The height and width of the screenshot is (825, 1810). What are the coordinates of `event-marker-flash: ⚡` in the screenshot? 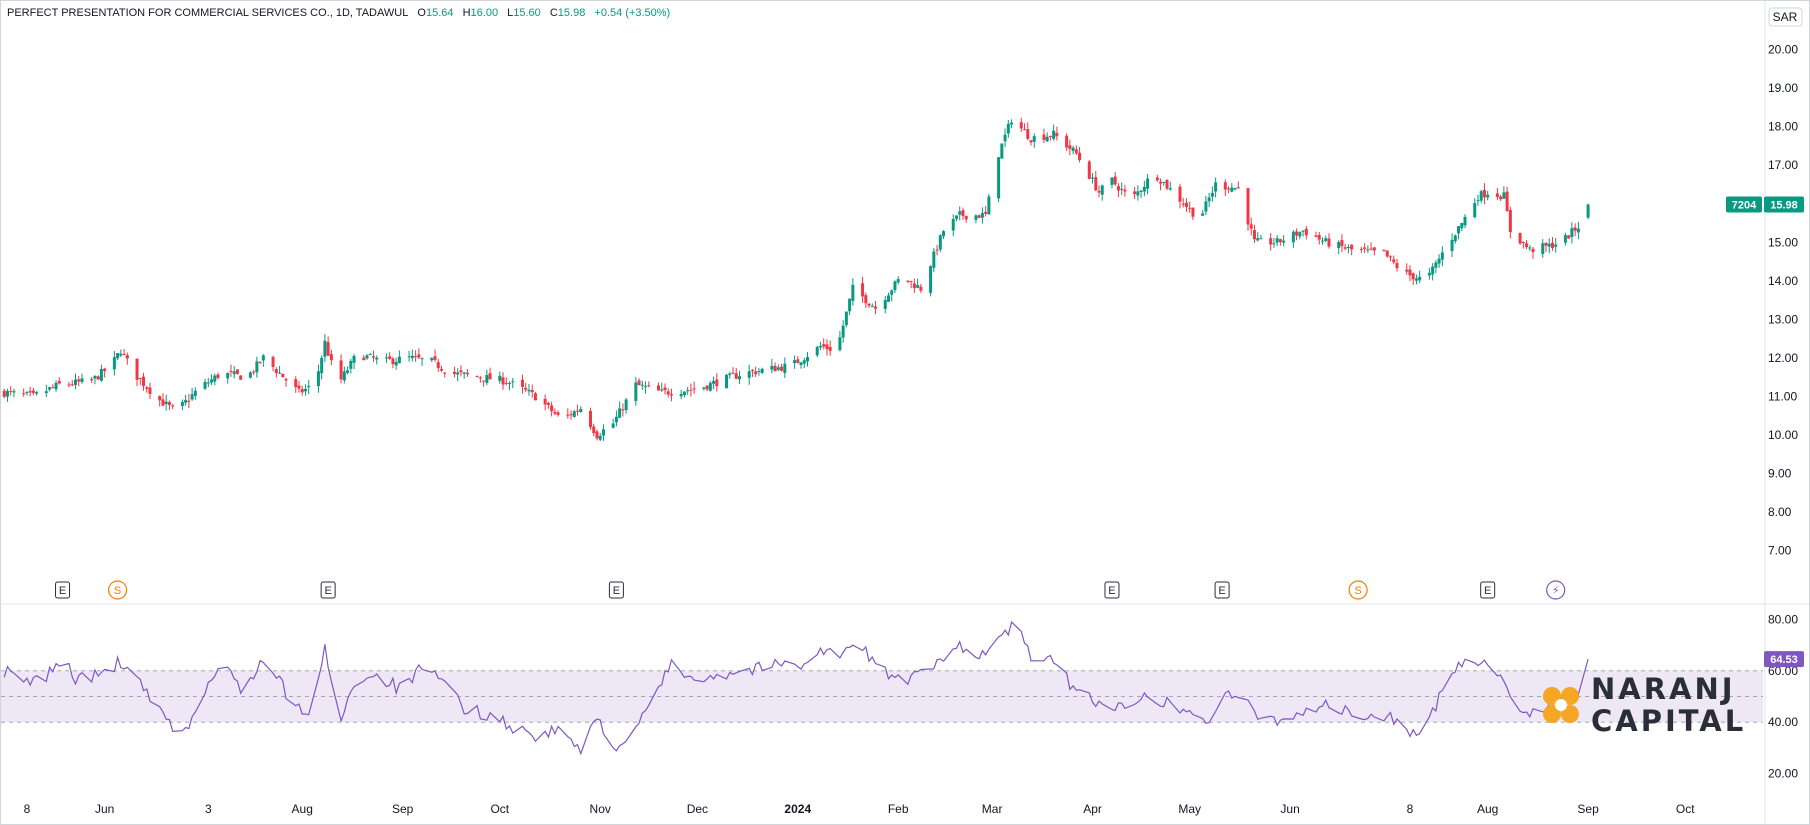 It's located at (1556, 590).